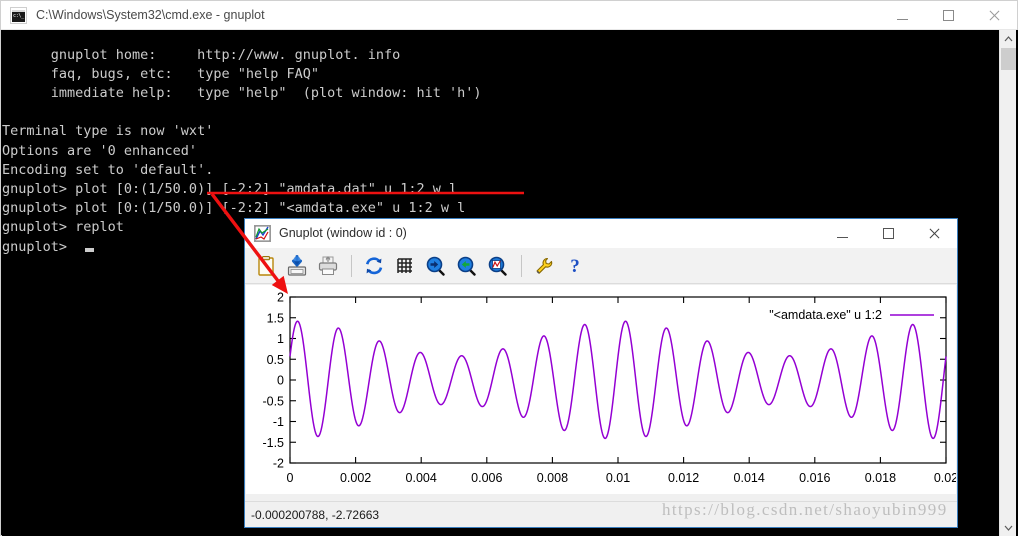  Describe the element at coordinates (749, 478) in the screenshot. I see `x-tick-label: 0.014` at that location.